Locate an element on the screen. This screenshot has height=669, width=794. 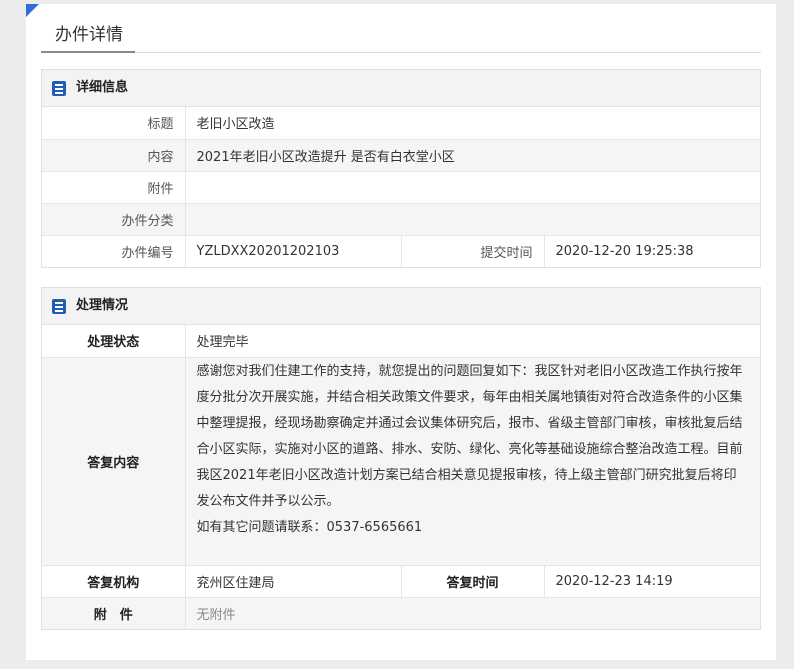
content-label: 内容 is located at coordinates (114, 154).